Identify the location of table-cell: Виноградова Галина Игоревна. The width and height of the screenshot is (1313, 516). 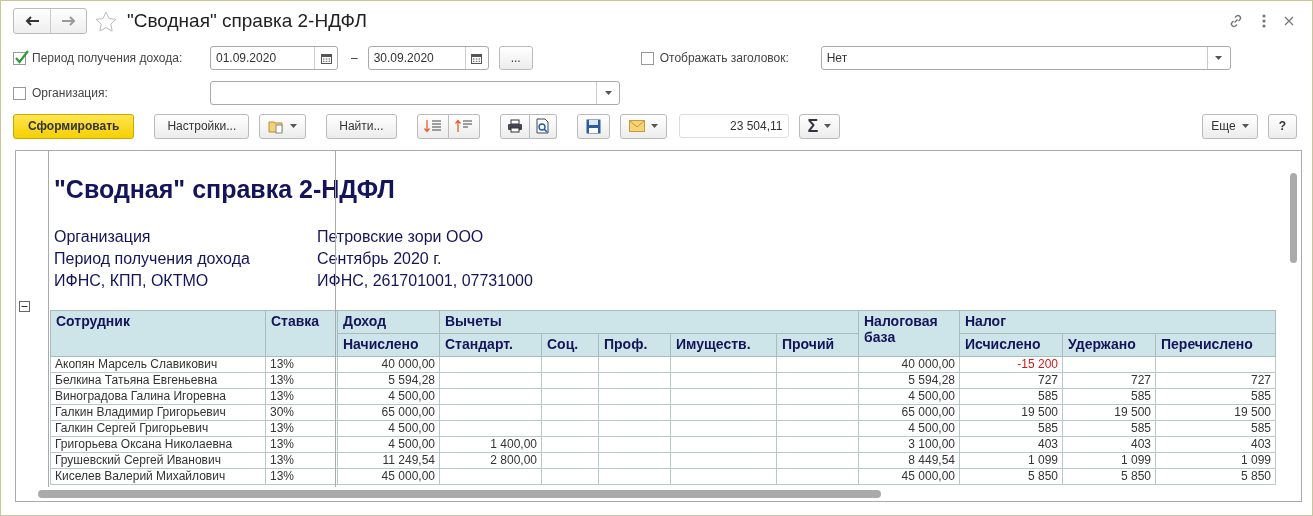
(158, 396).